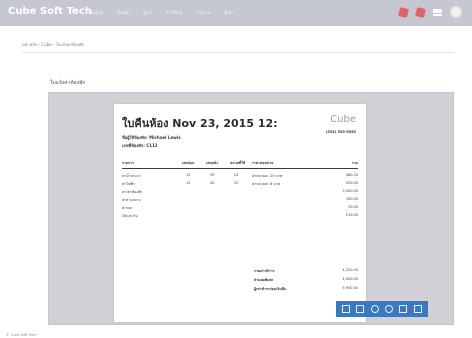  Describe the element at coordinates (346, 309) in the screenshot. I see `page-icon` at that location.